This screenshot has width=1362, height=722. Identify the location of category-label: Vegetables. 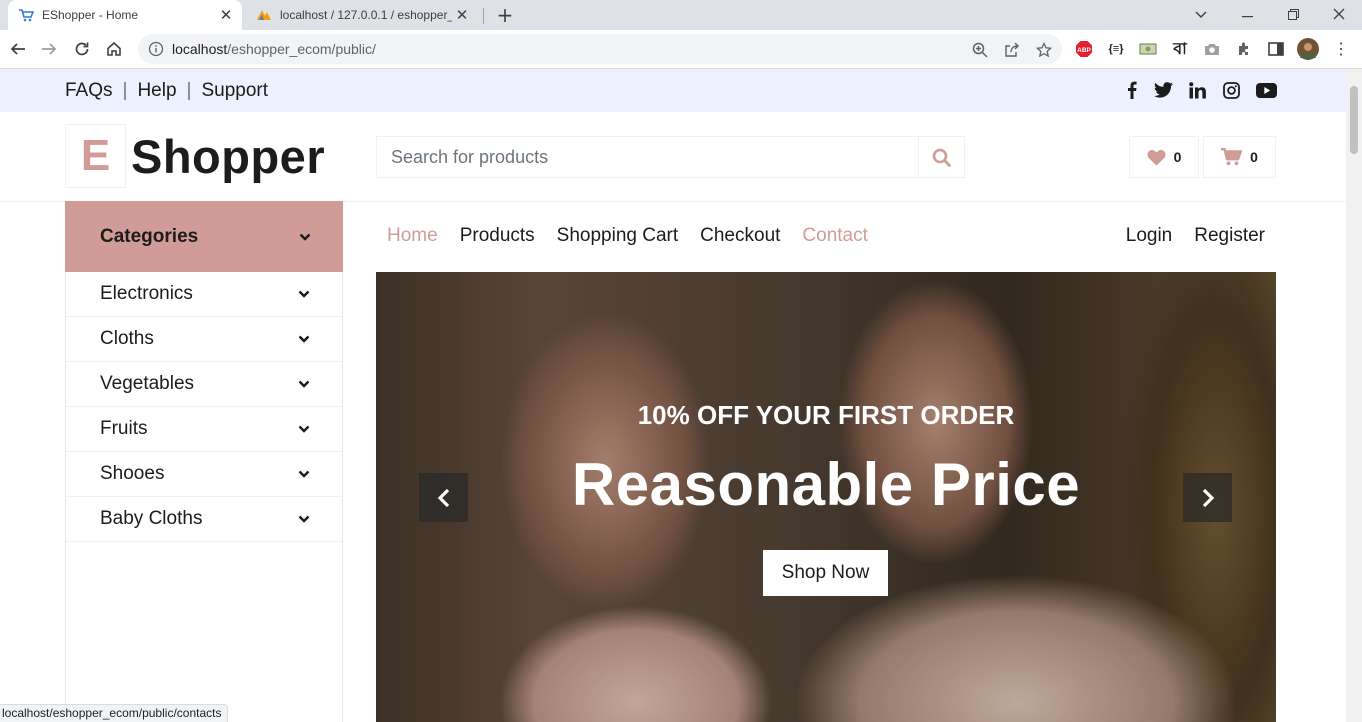
(147, 383).